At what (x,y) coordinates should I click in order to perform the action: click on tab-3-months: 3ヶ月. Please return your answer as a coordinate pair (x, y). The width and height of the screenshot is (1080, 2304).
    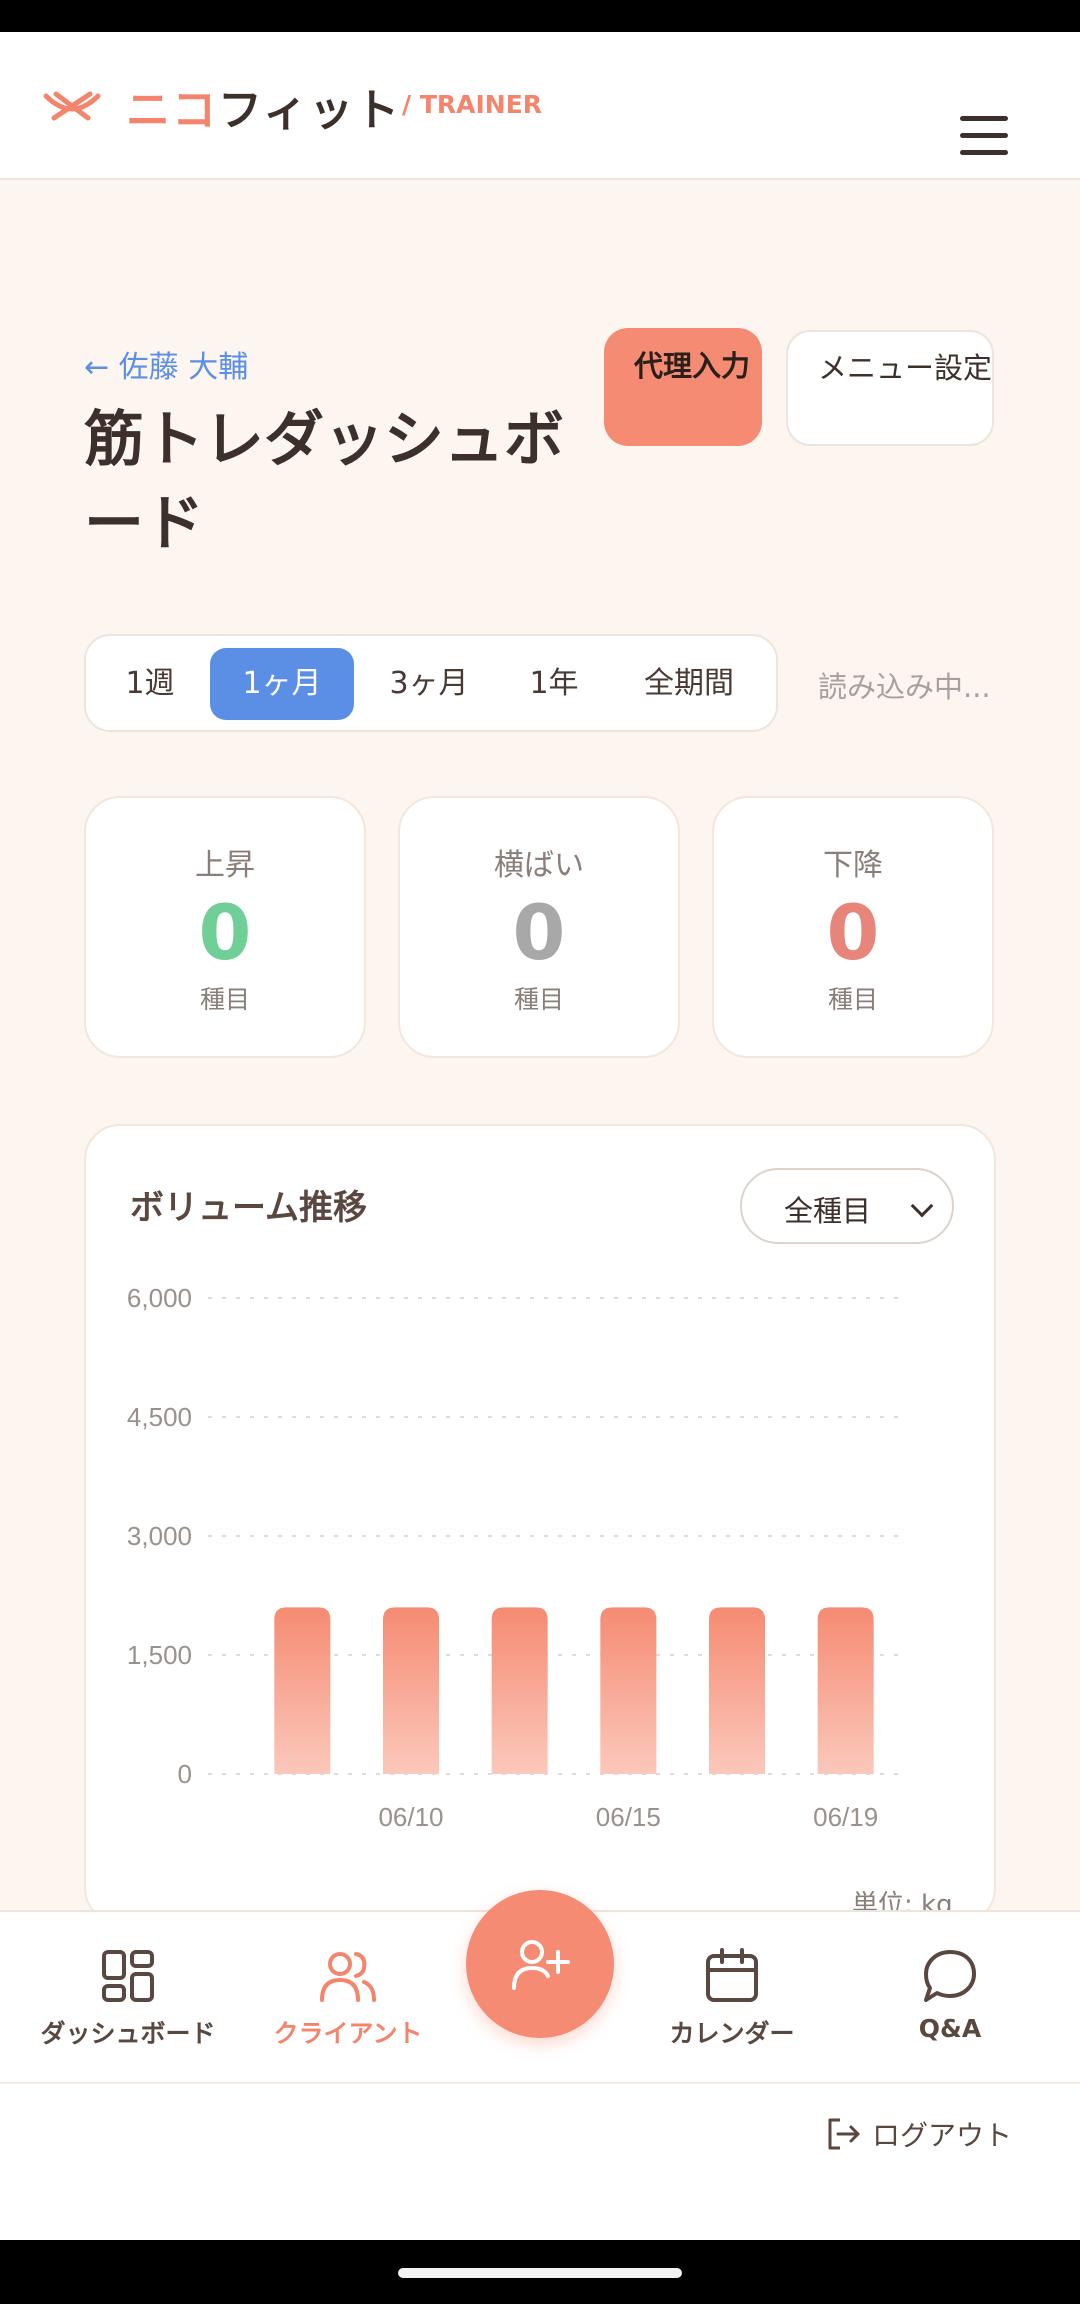
    Looking at the image, I should click on (429, 684).